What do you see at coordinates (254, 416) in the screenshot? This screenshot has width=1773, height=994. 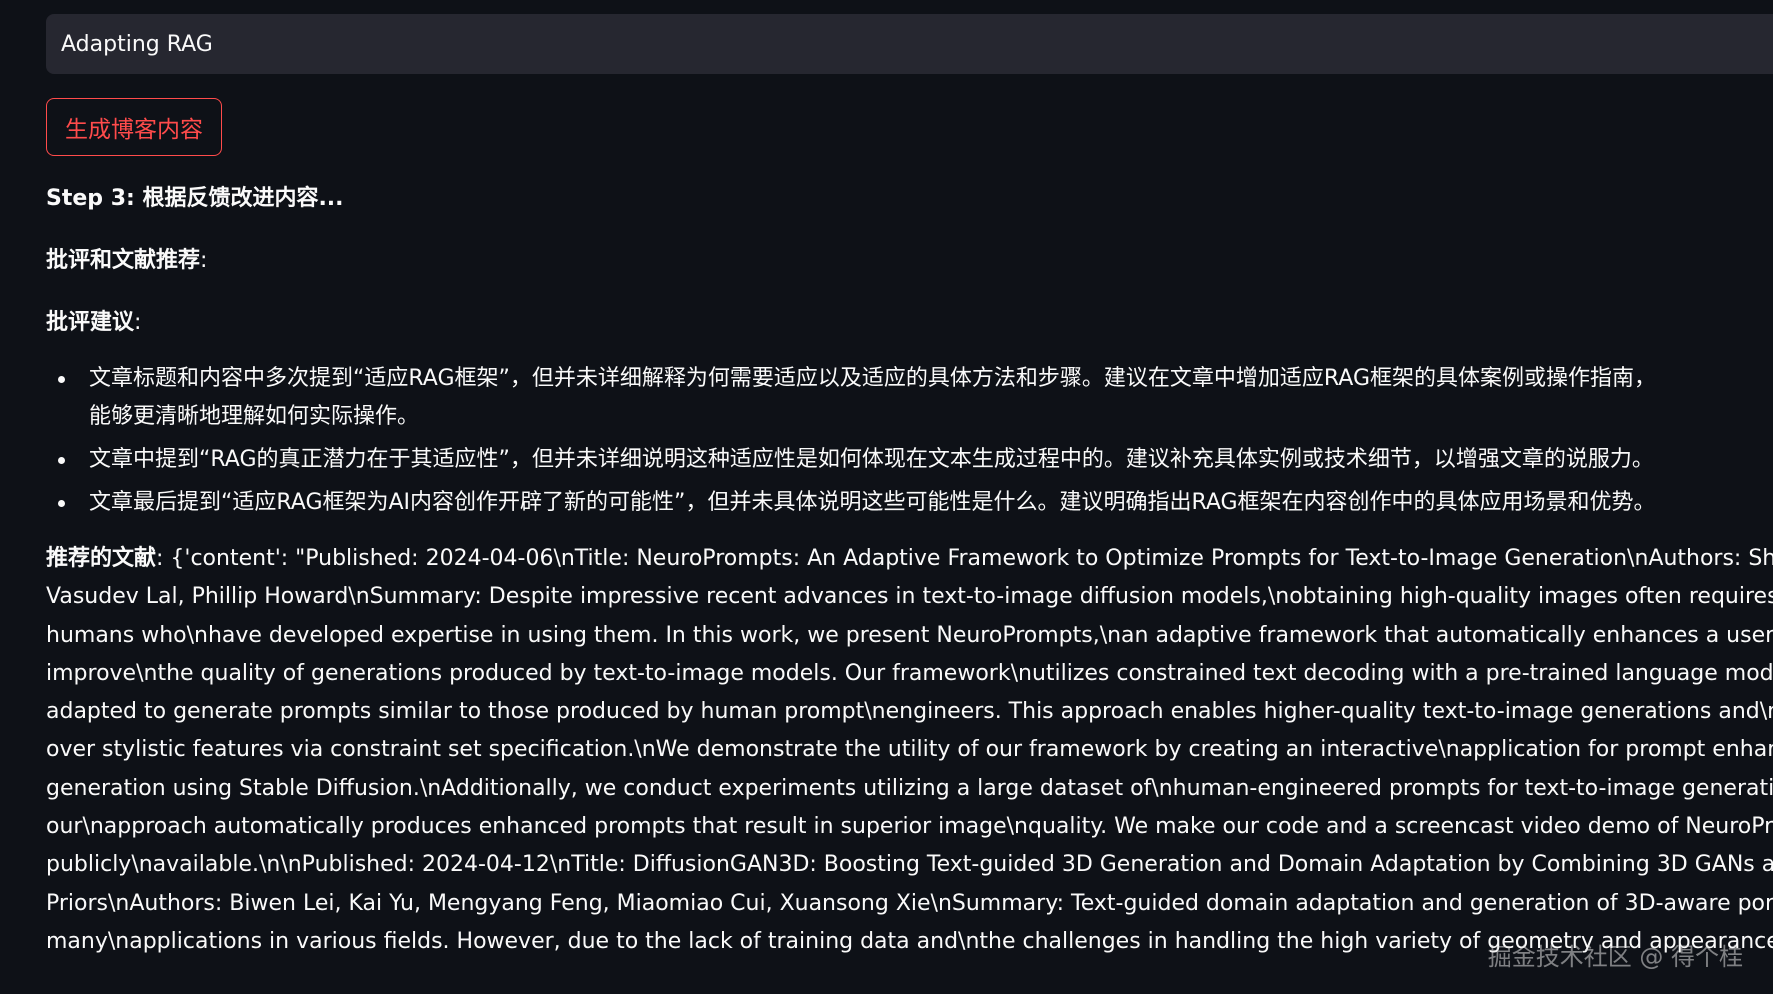 I see `critique-text-continued: 能够更清晰地理解如何实际操作。` at bounding box center [254, 416].